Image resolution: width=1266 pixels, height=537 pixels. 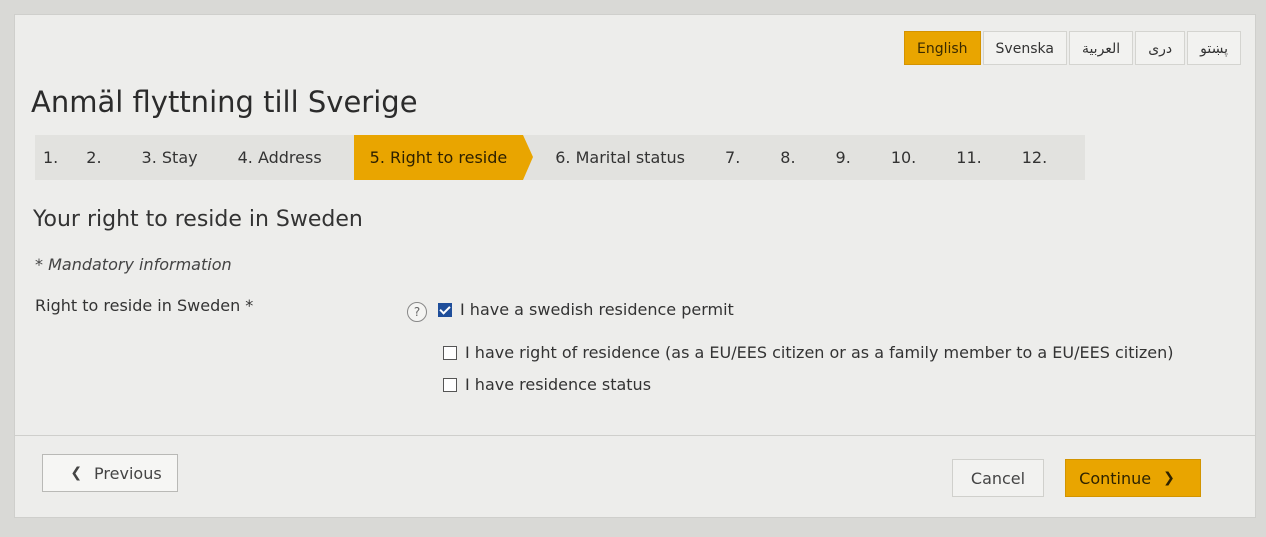 What do you see at coordinates (1214, 48) in the screenshot?
I see `lang-pashto: پښتو` at bounding box center [1214, 48].